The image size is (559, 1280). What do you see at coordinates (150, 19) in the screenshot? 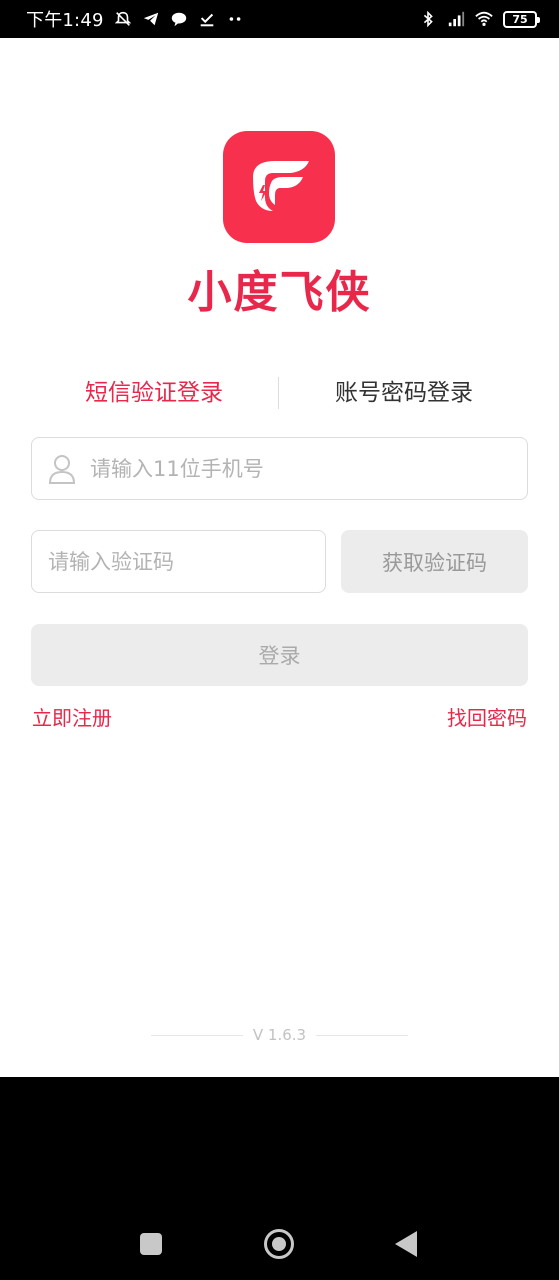
I see `telegram-icon` at bounding box center [150, 19].